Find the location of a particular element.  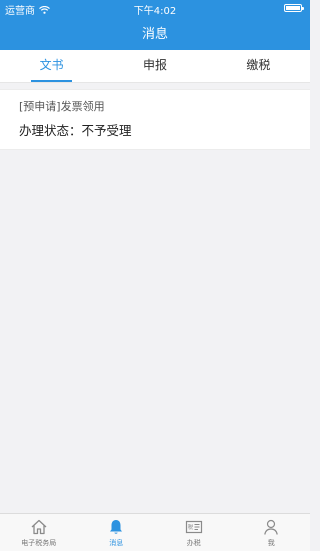

bottom-nav: 电子税务局 消息 税 办税 我 is located at coordinates (155, 532).